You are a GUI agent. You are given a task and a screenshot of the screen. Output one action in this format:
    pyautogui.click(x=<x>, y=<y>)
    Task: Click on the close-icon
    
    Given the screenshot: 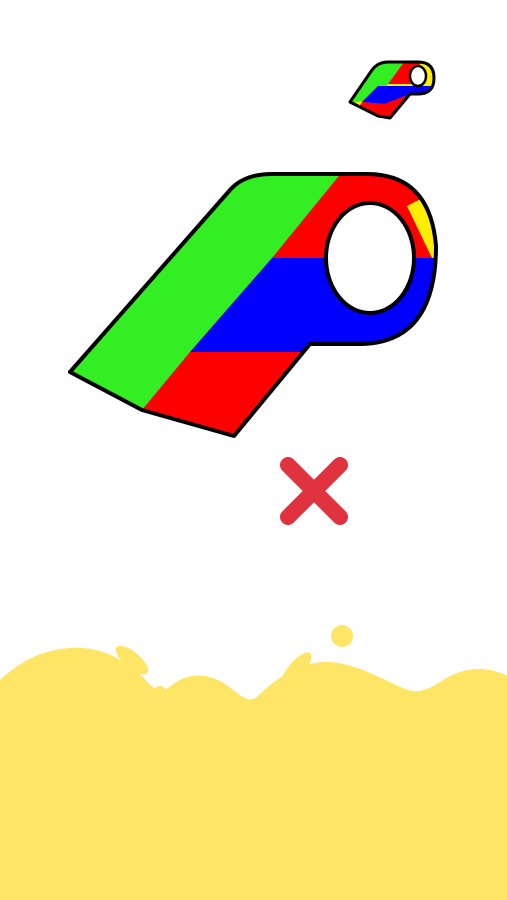 What is the action you would take?
    pyautogui.click(x=314, y=491)
    